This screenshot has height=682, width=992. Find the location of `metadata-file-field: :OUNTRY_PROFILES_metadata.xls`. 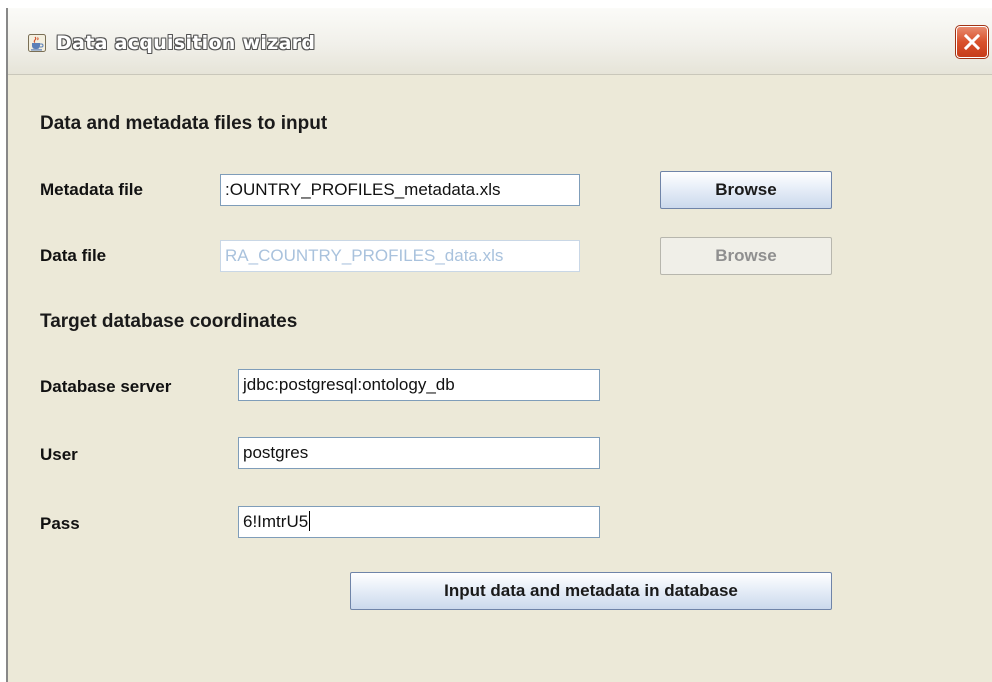

metadata-file-field: :OUNTRY_PROFILES_metadata.xls is located at coordinates (400, 190).